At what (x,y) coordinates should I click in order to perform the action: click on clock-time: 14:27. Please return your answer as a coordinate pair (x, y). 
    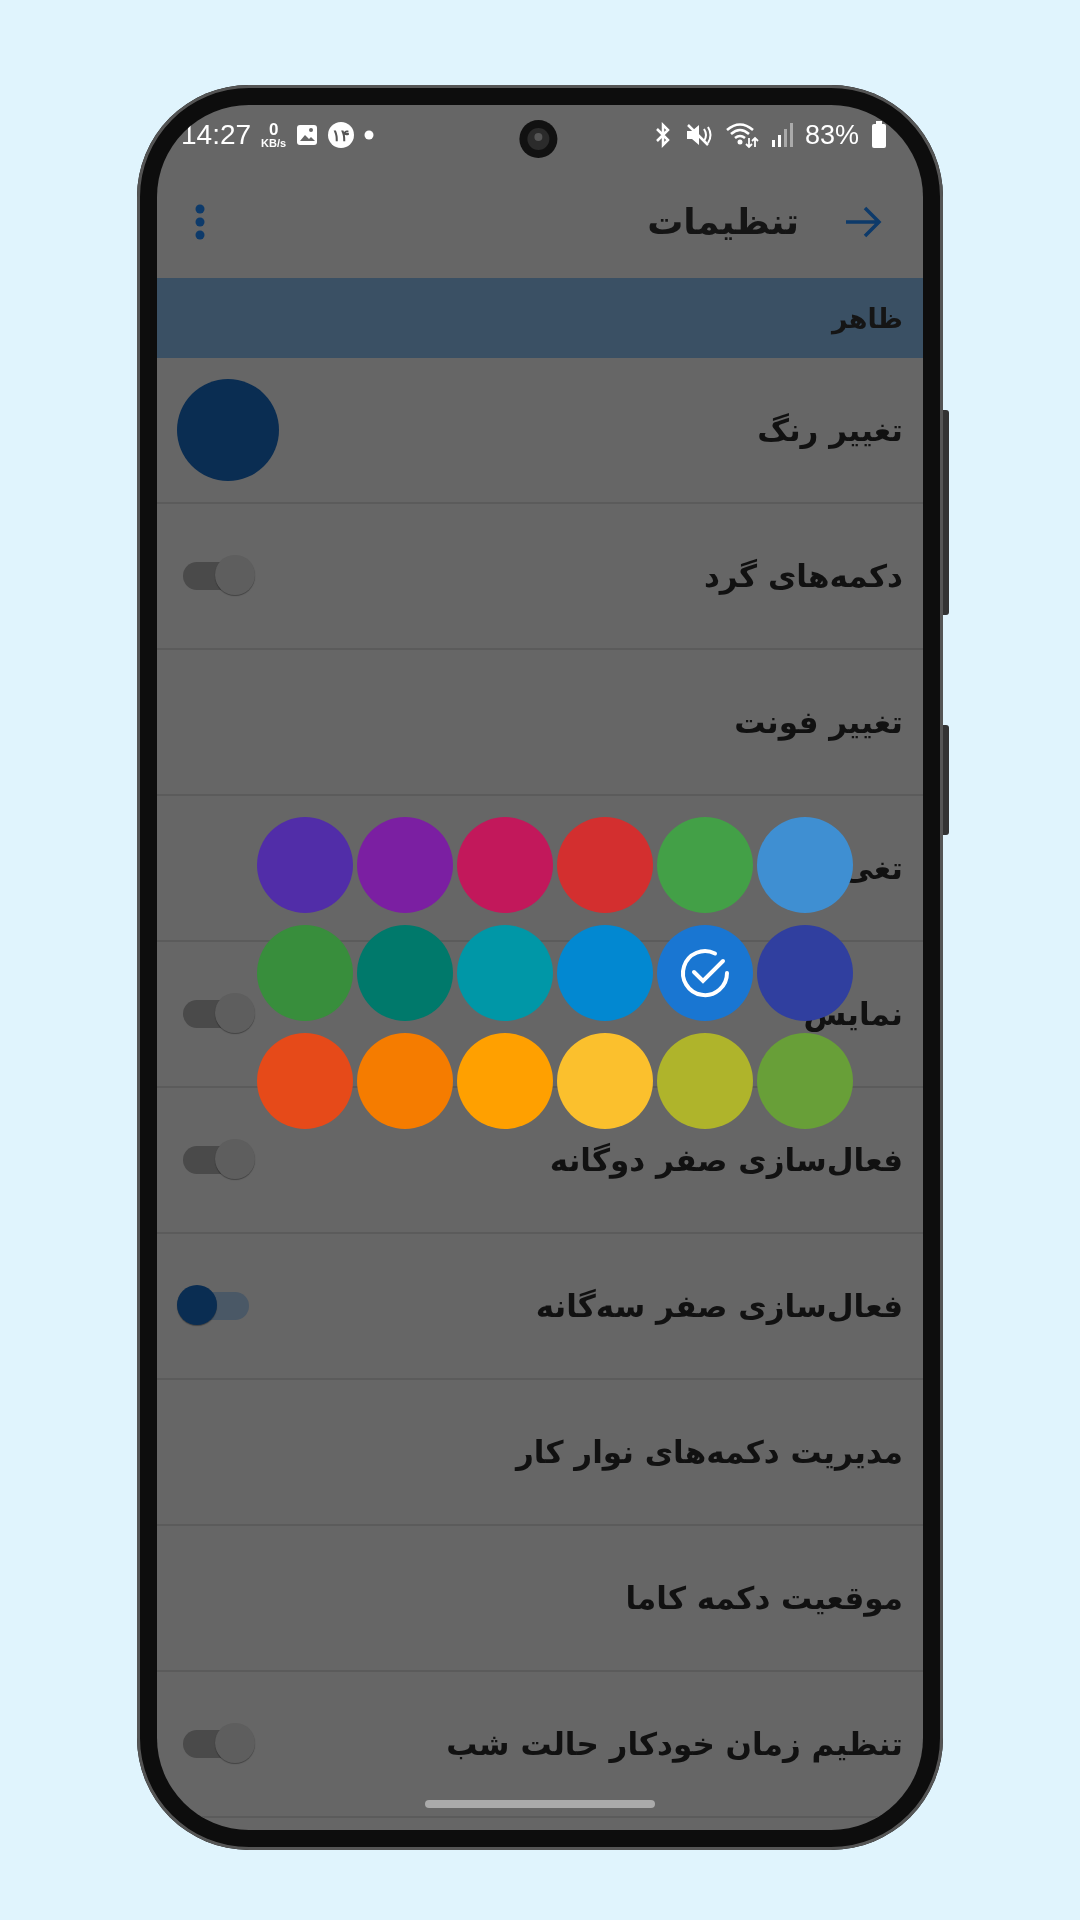
    Looking at the image, I should click on (216, 135).